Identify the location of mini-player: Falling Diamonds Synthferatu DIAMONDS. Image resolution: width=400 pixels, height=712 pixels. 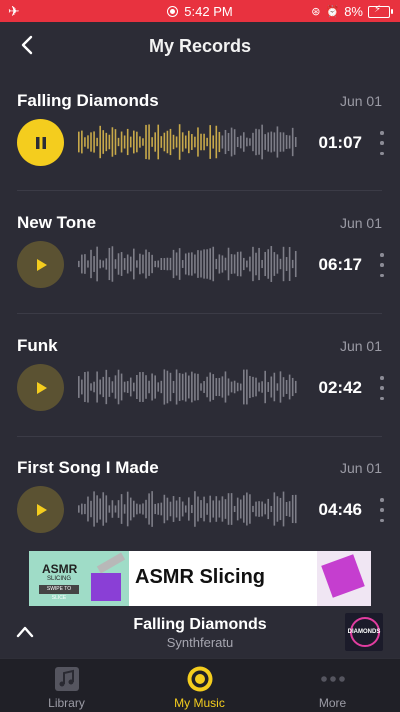
(200, 633).